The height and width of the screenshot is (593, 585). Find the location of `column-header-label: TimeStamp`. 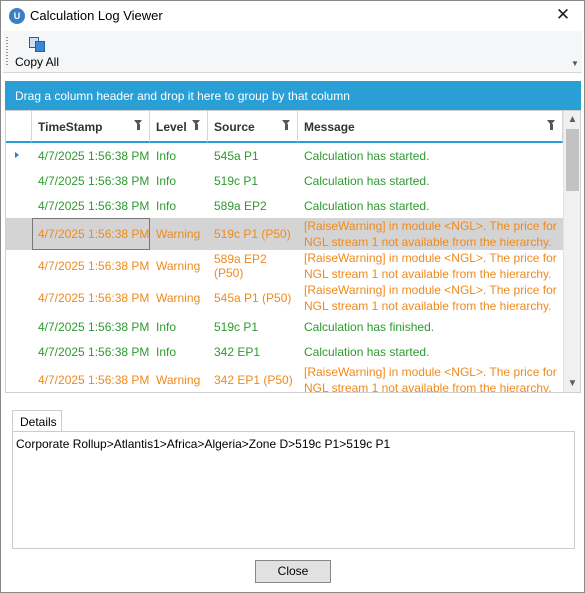

column-header-label: TimeStamp is located at coordinates (70, 127).